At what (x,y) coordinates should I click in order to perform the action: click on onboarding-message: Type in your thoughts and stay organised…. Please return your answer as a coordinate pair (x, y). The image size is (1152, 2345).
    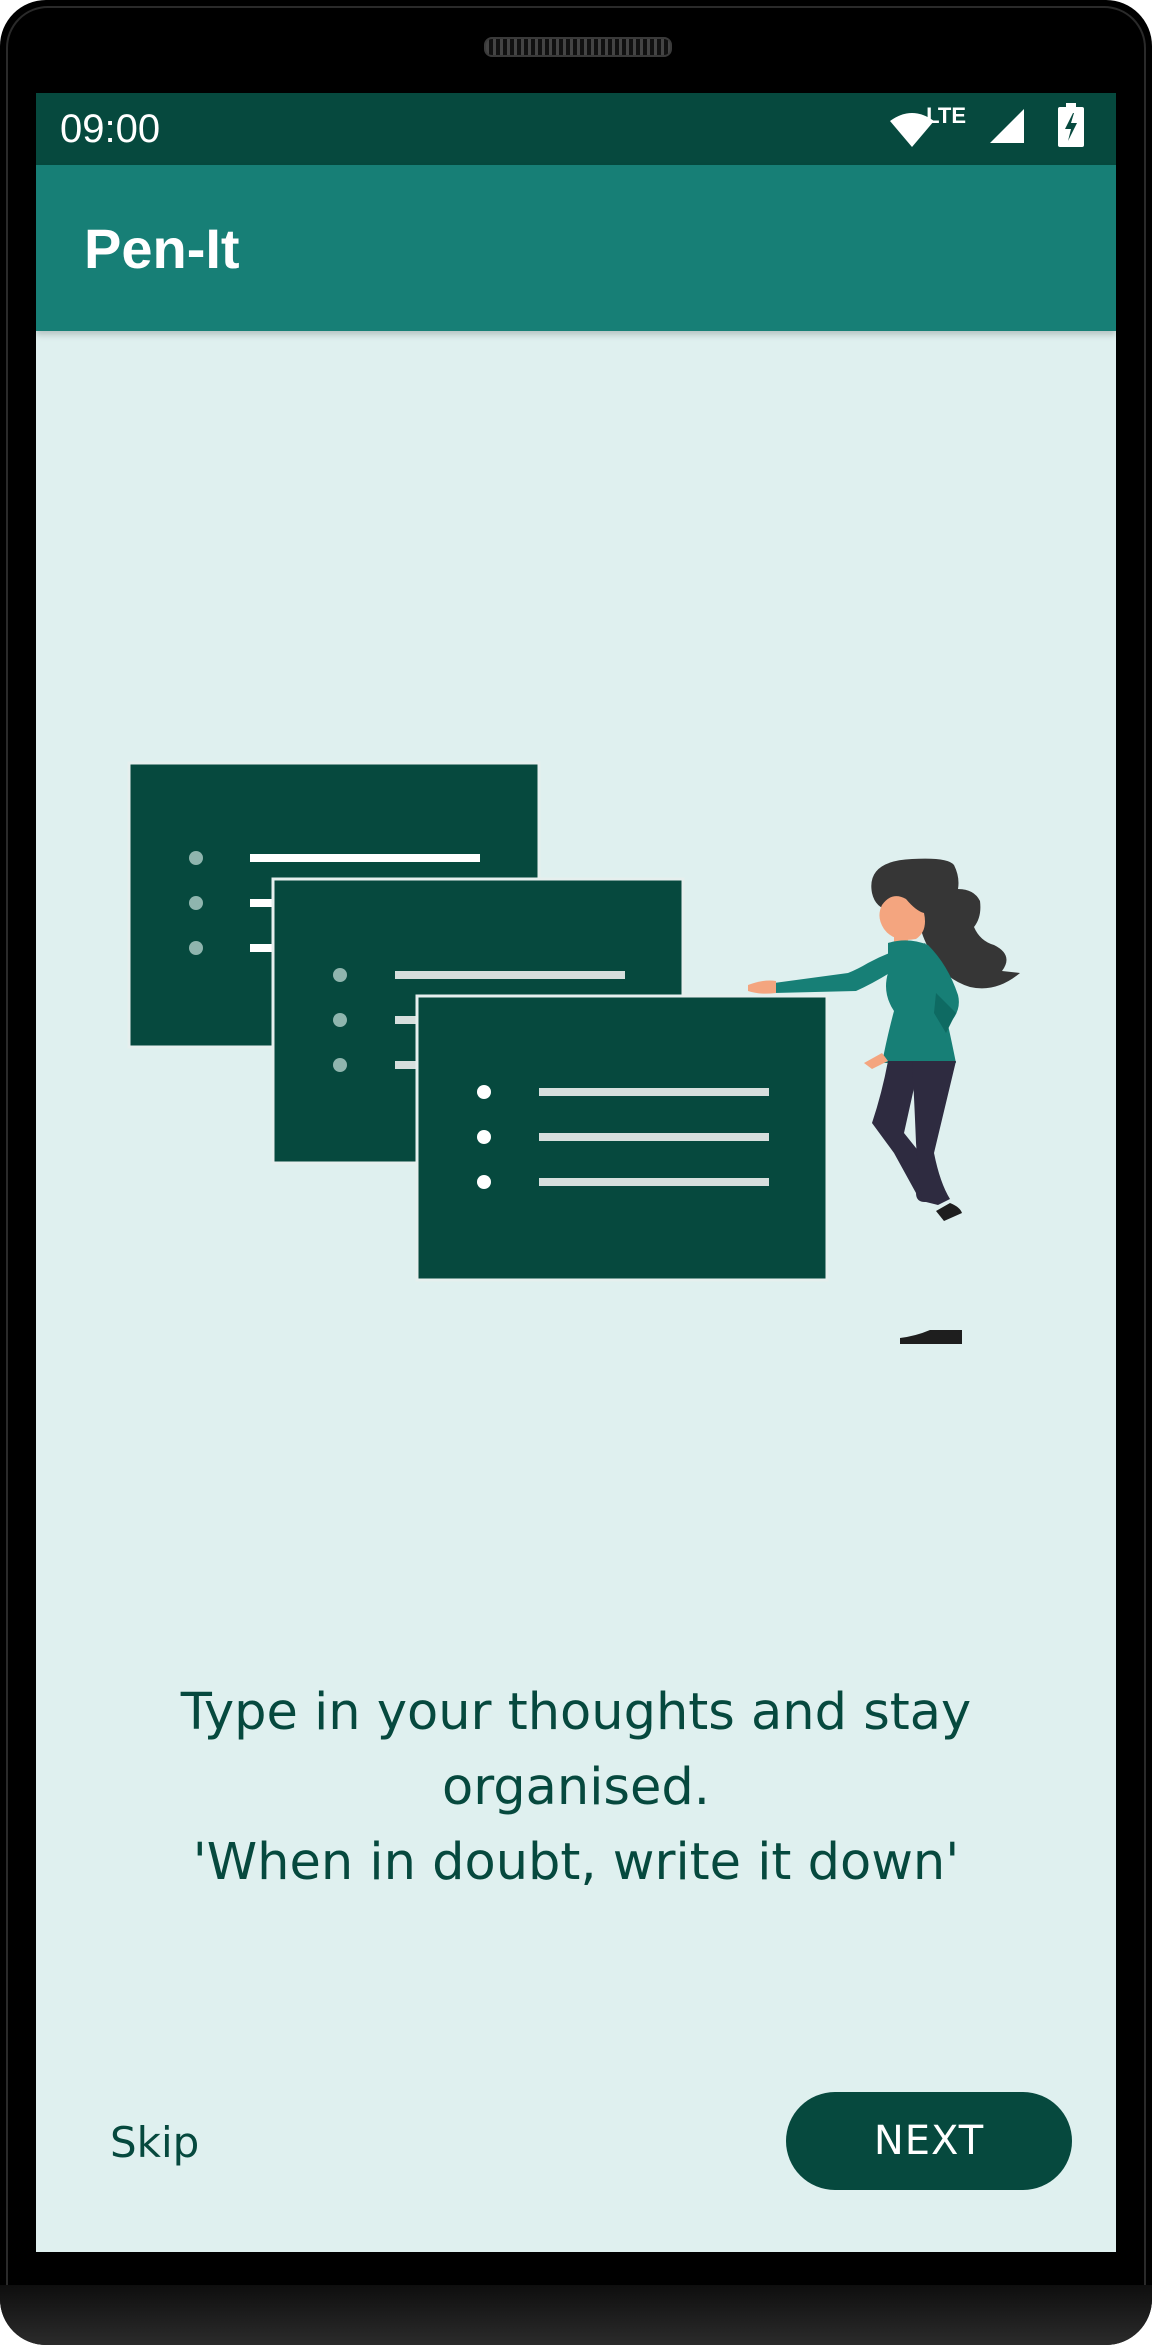
    Looking at the image, I should click on (576, 1787).